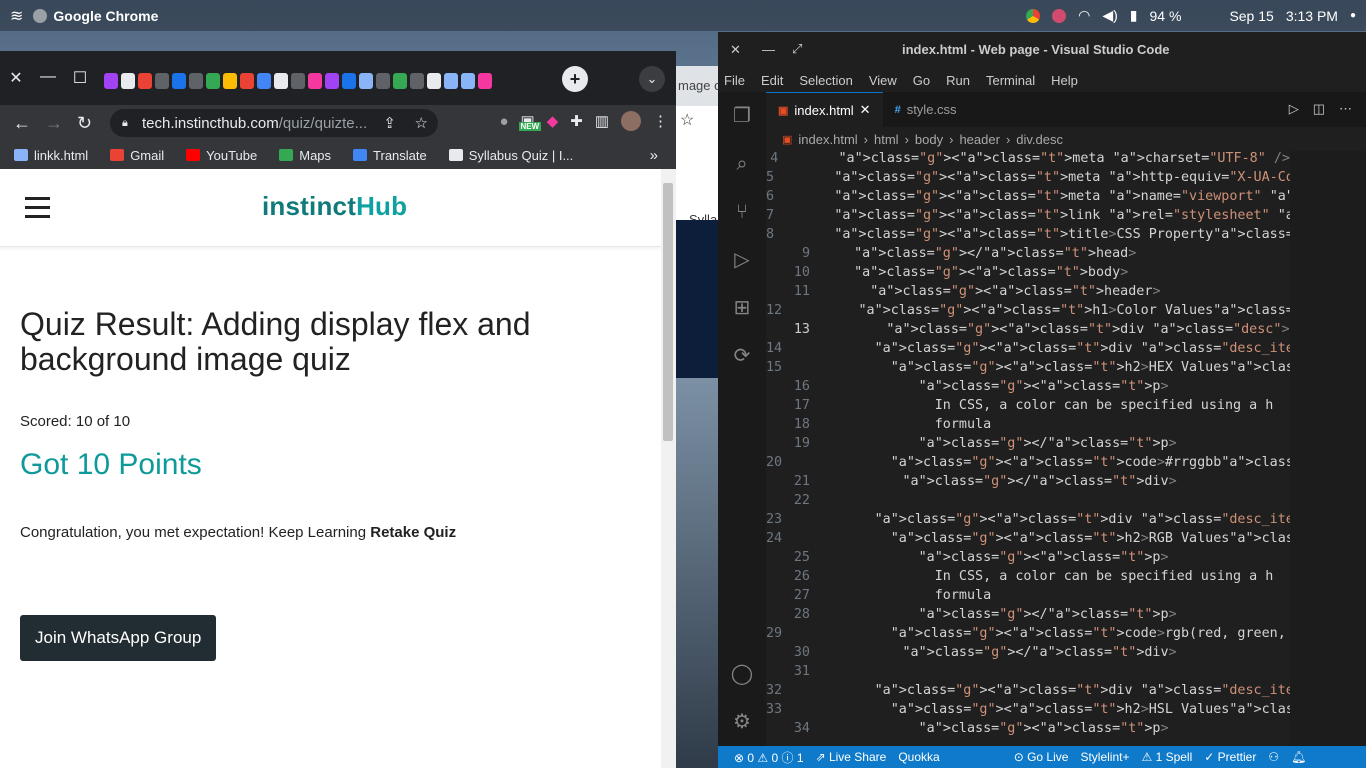  What do you see at coordinates (742, 308) in the screenshot?
I see `extensions-icon: ⊞` at bounding box center [742, 308].